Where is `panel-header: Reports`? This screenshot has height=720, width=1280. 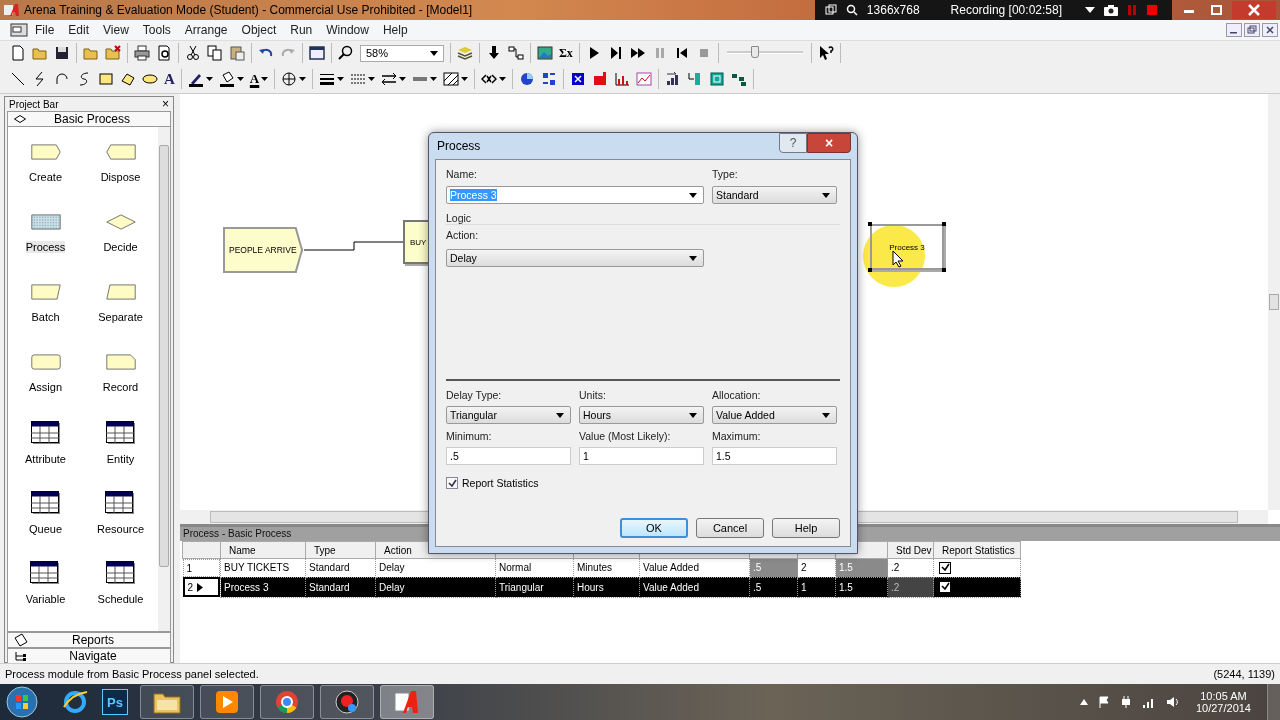 panel-header: Reports is located at coordinates (89, 640).